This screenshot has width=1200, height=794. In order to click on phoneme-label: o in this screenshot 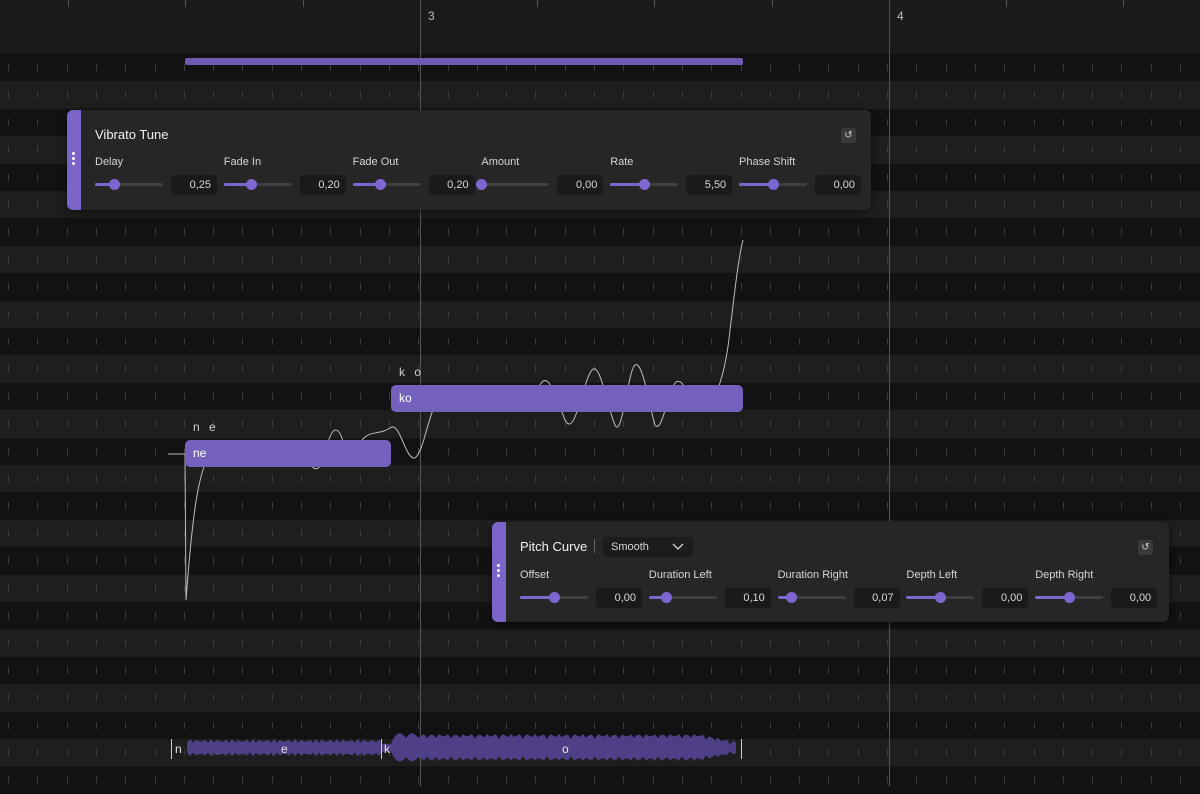, I will do `click(565, 749)`.